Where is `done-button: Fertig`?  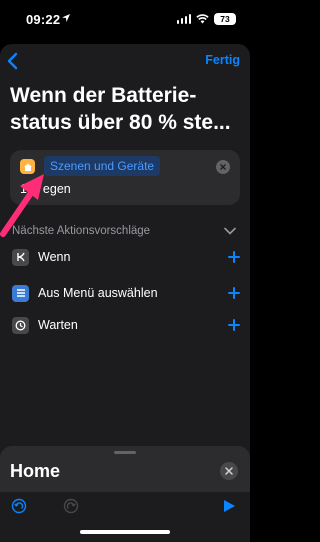 done-button: Fertig is located at coordinates (222, 60).